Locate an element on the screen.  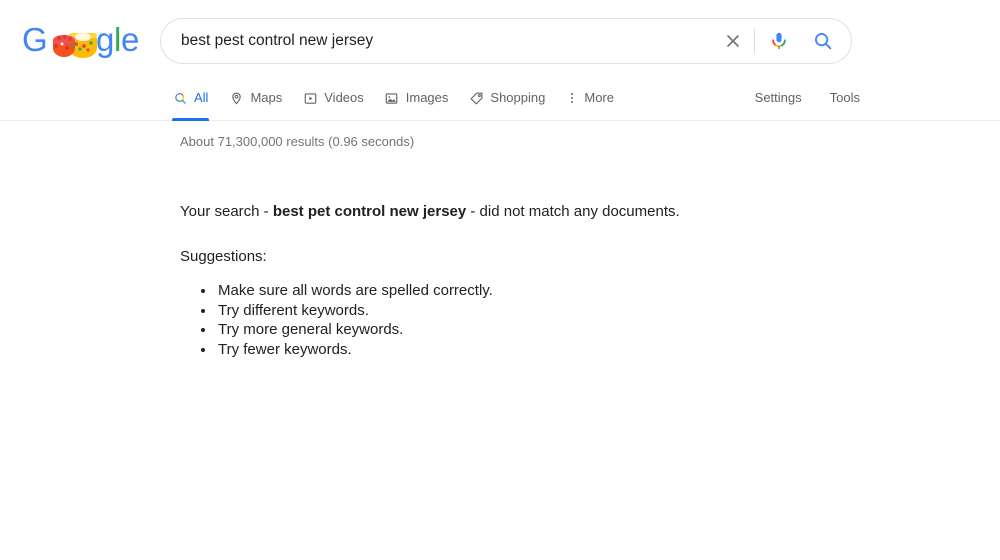
suggestions-title: Suggestions: is located at coordinates (223, 256).